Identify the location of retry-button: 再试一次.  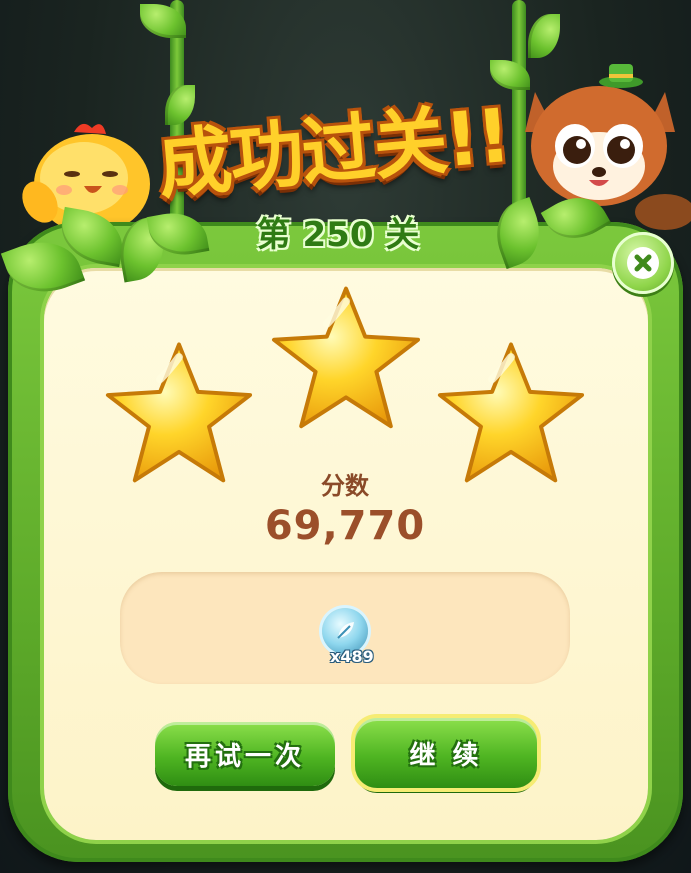
(245, 754).